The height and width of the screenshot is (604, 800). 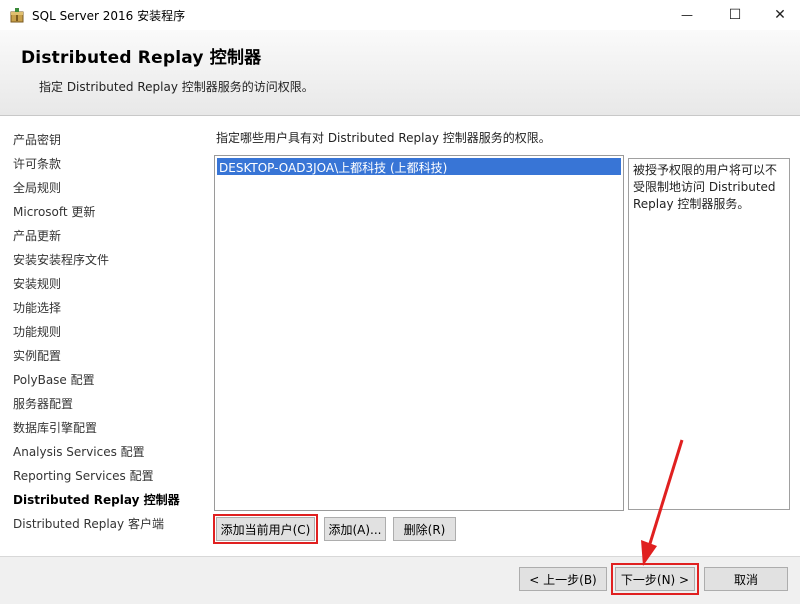 What do you see at coordinates (43, 404) in the screenshot?
I see `nav-step-item: 服务器配置` at bounding box center [43, 404].